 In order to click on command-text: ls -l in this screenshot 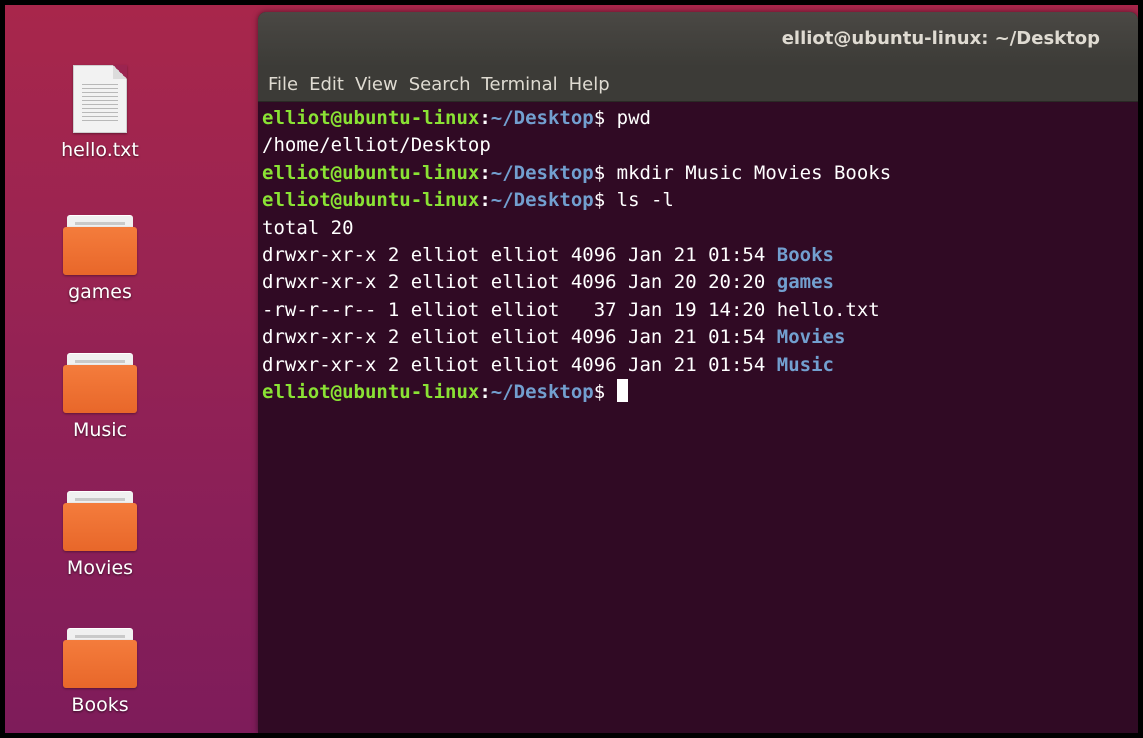, I will do `click(639, 200)`.